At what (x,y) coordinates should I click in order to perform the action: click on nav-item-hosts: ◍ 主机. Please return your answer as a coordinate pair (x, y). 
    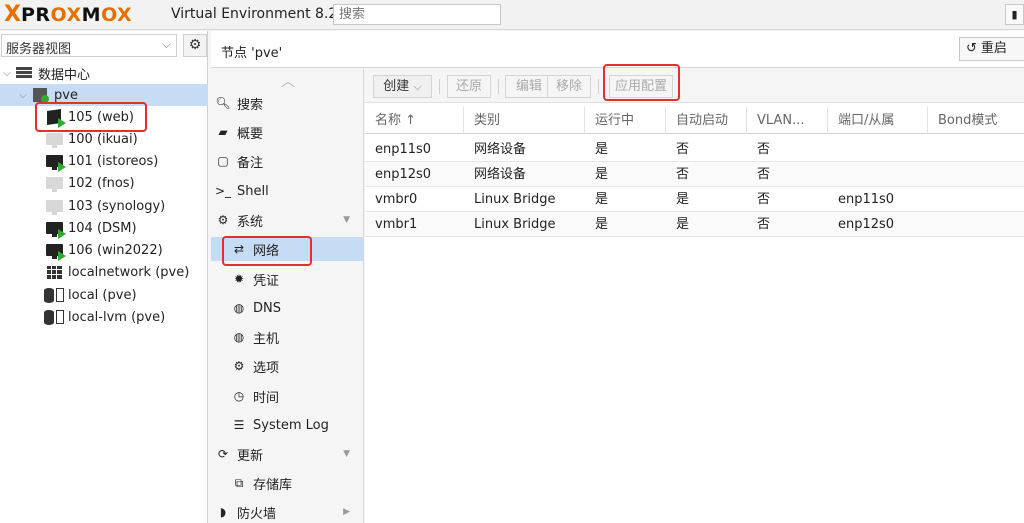
    Looking at the image, I should click on (287, 337).